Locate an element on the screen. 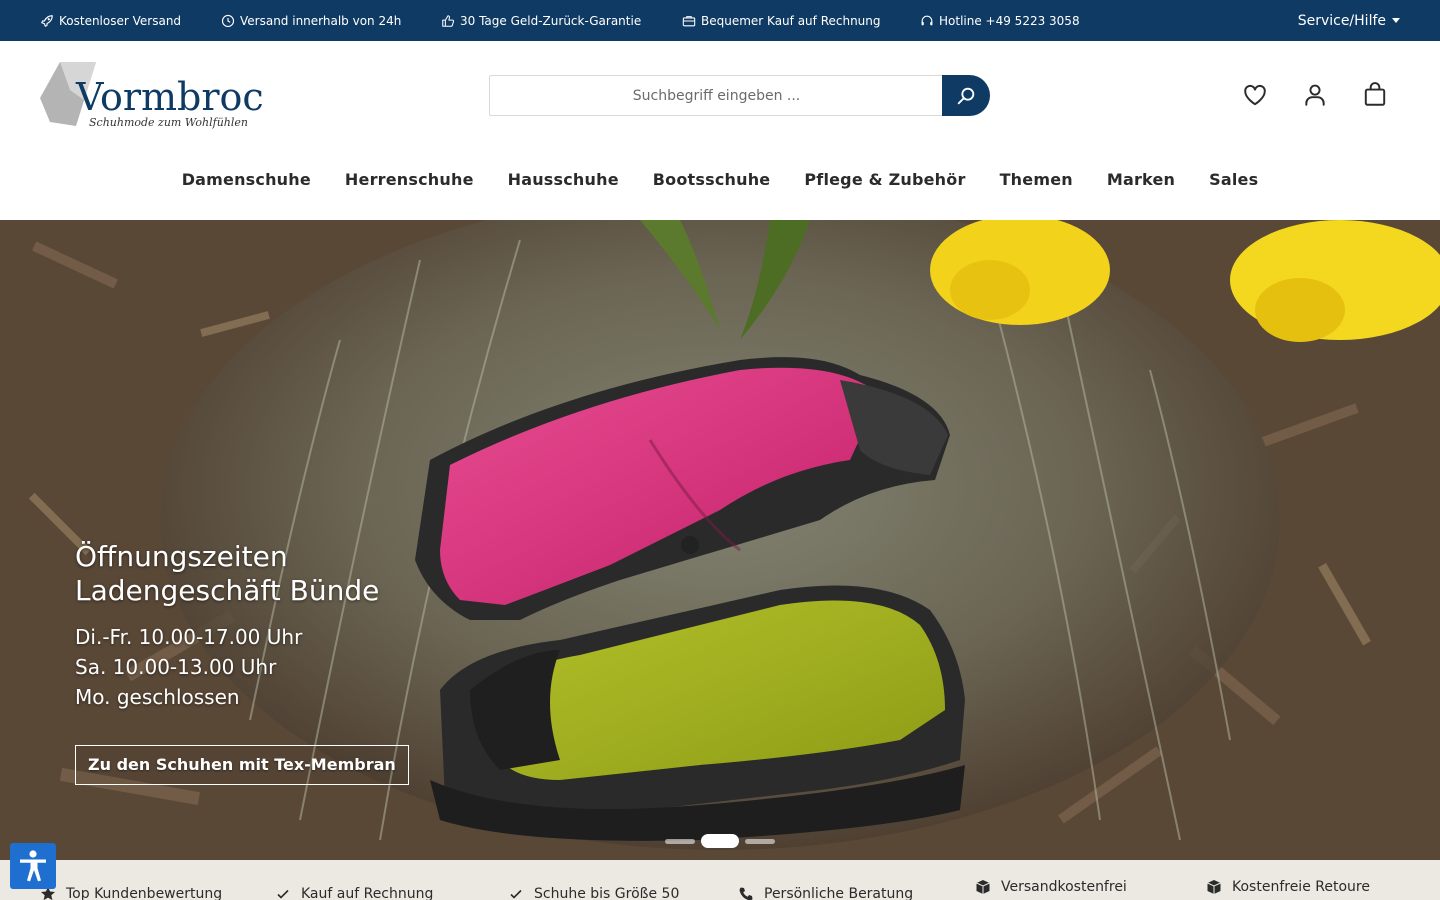 Image resolution: width=1440 pixels, height=900 pixels. account-button is located at coordinates (1315, 95).